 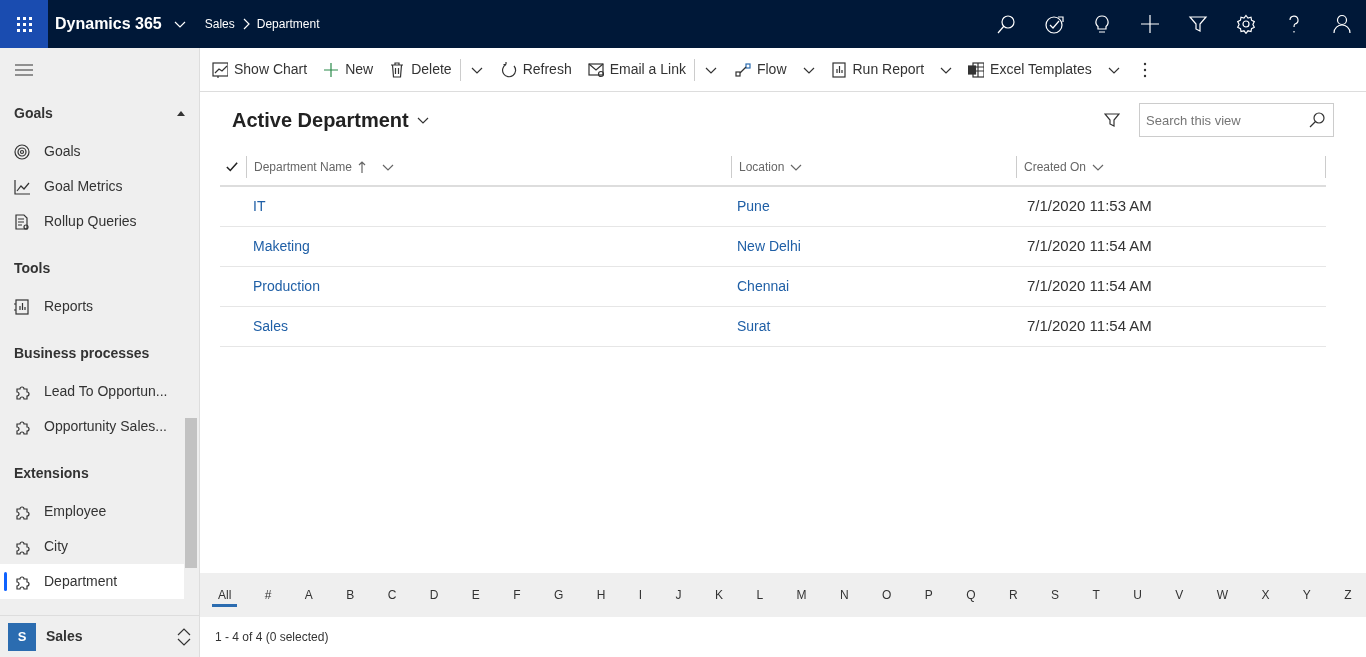 I want to click on nav-item: Goals, so click(x=92, y=151).